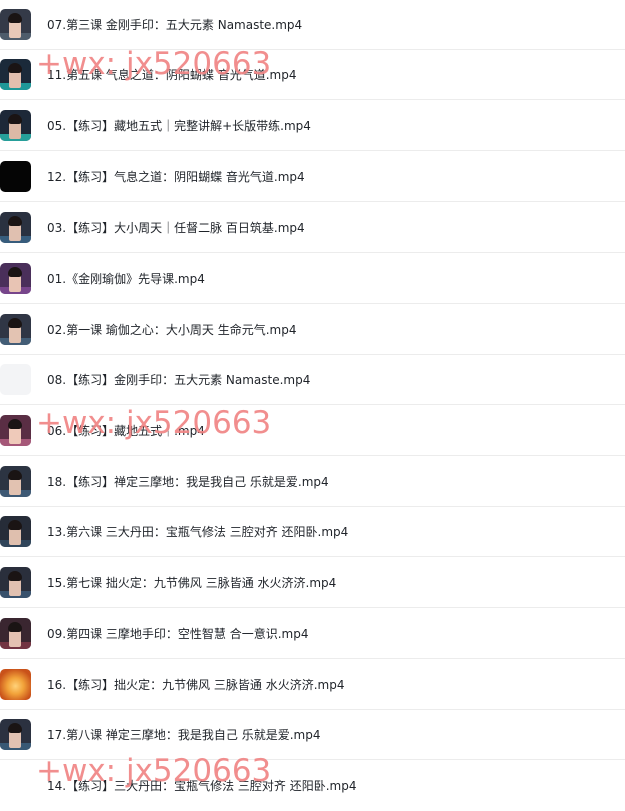 This screenshot has height=811, width=625. I want to click on file-name: 09.第四课 三摩地手印：空性智慧 合一意识.mp4, so click(178, 634).